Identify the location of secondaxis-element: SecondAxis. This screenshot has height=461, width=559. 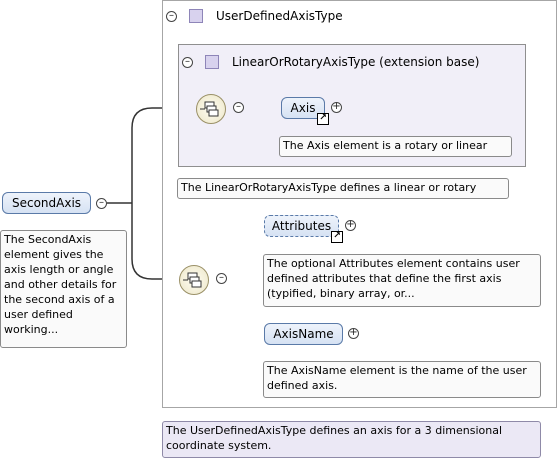
(46, 203).